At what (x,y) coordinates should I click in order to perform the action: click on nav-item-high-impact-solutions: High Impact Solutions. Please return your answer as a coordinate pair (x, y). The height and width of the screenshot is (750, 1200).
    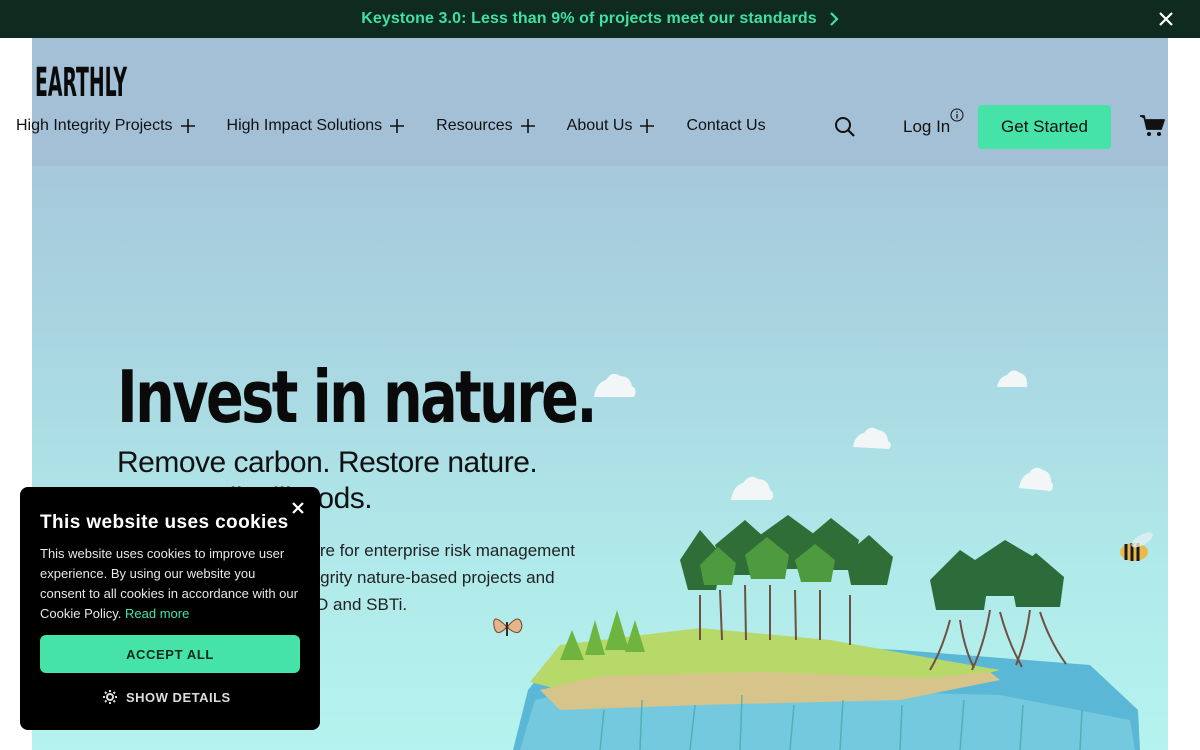
    Looking at the image, I should click on (316, 126).